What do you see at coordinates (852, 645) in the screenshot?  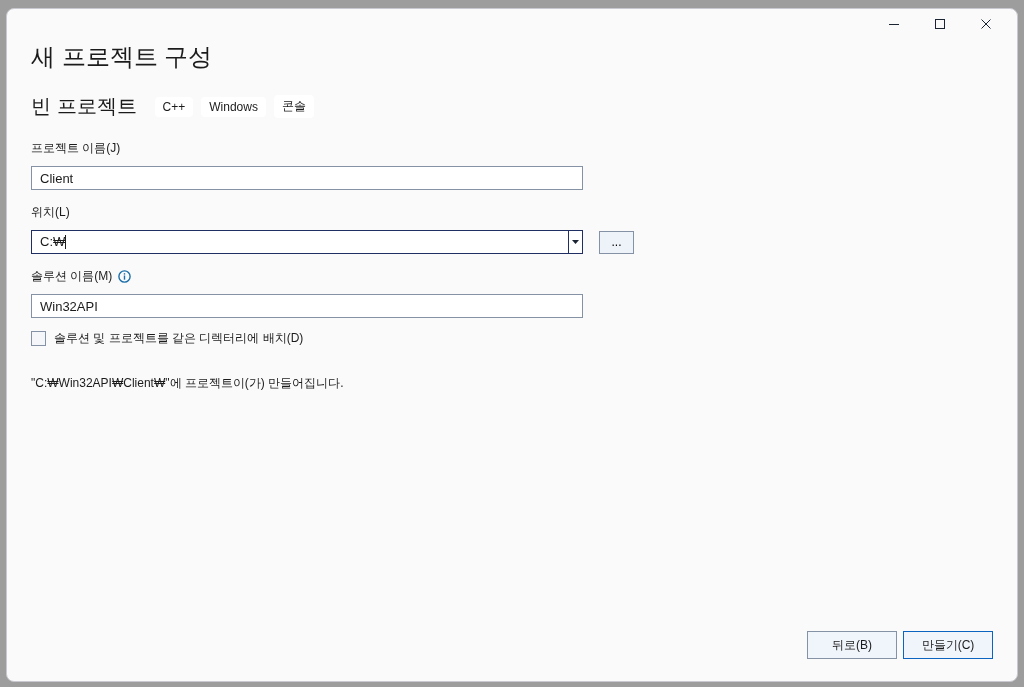 I see `back-button: 뒤로(B)` at bounding box center [852, 645].